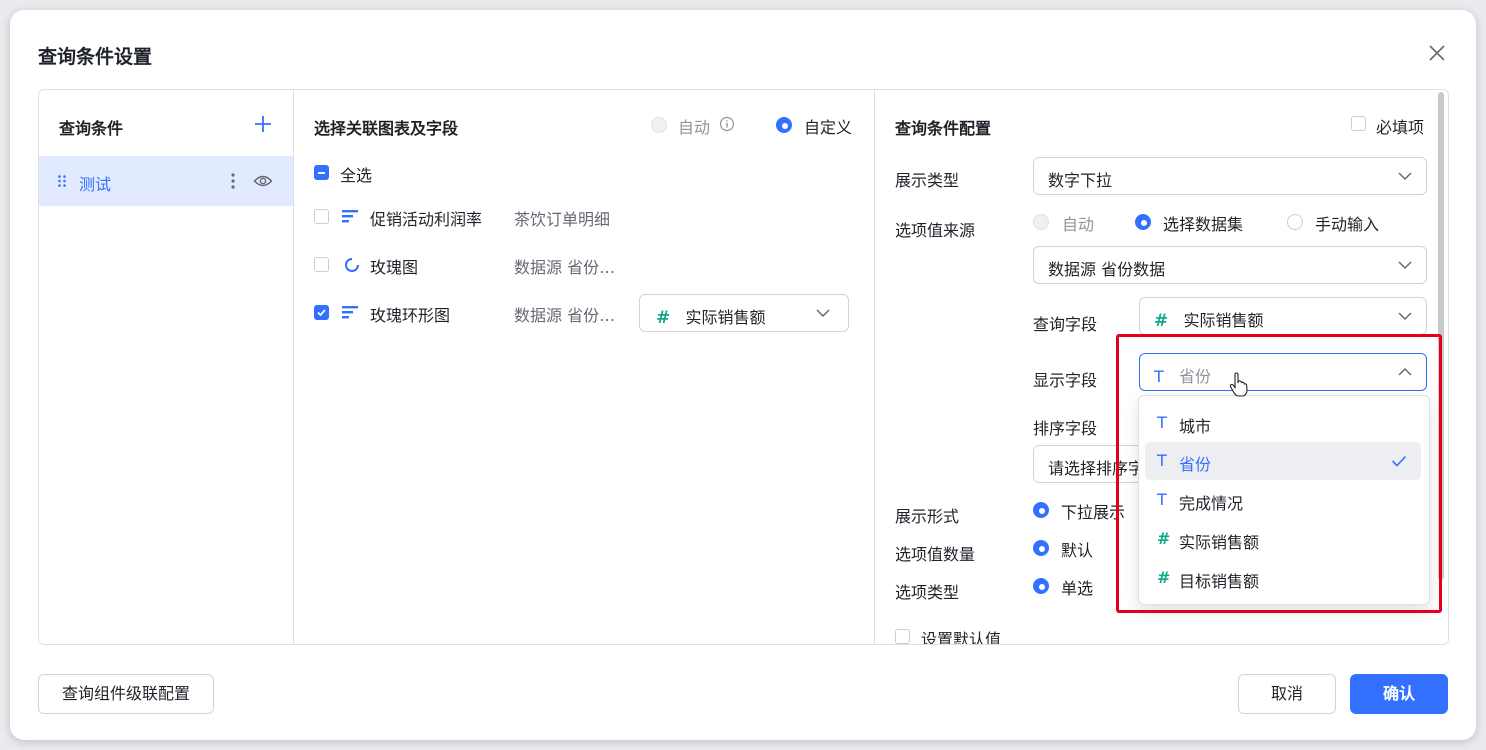 This screenshot has height=750, width=1486. I want to click on chart-row-name: 玫瑰图, so click(394, 267).